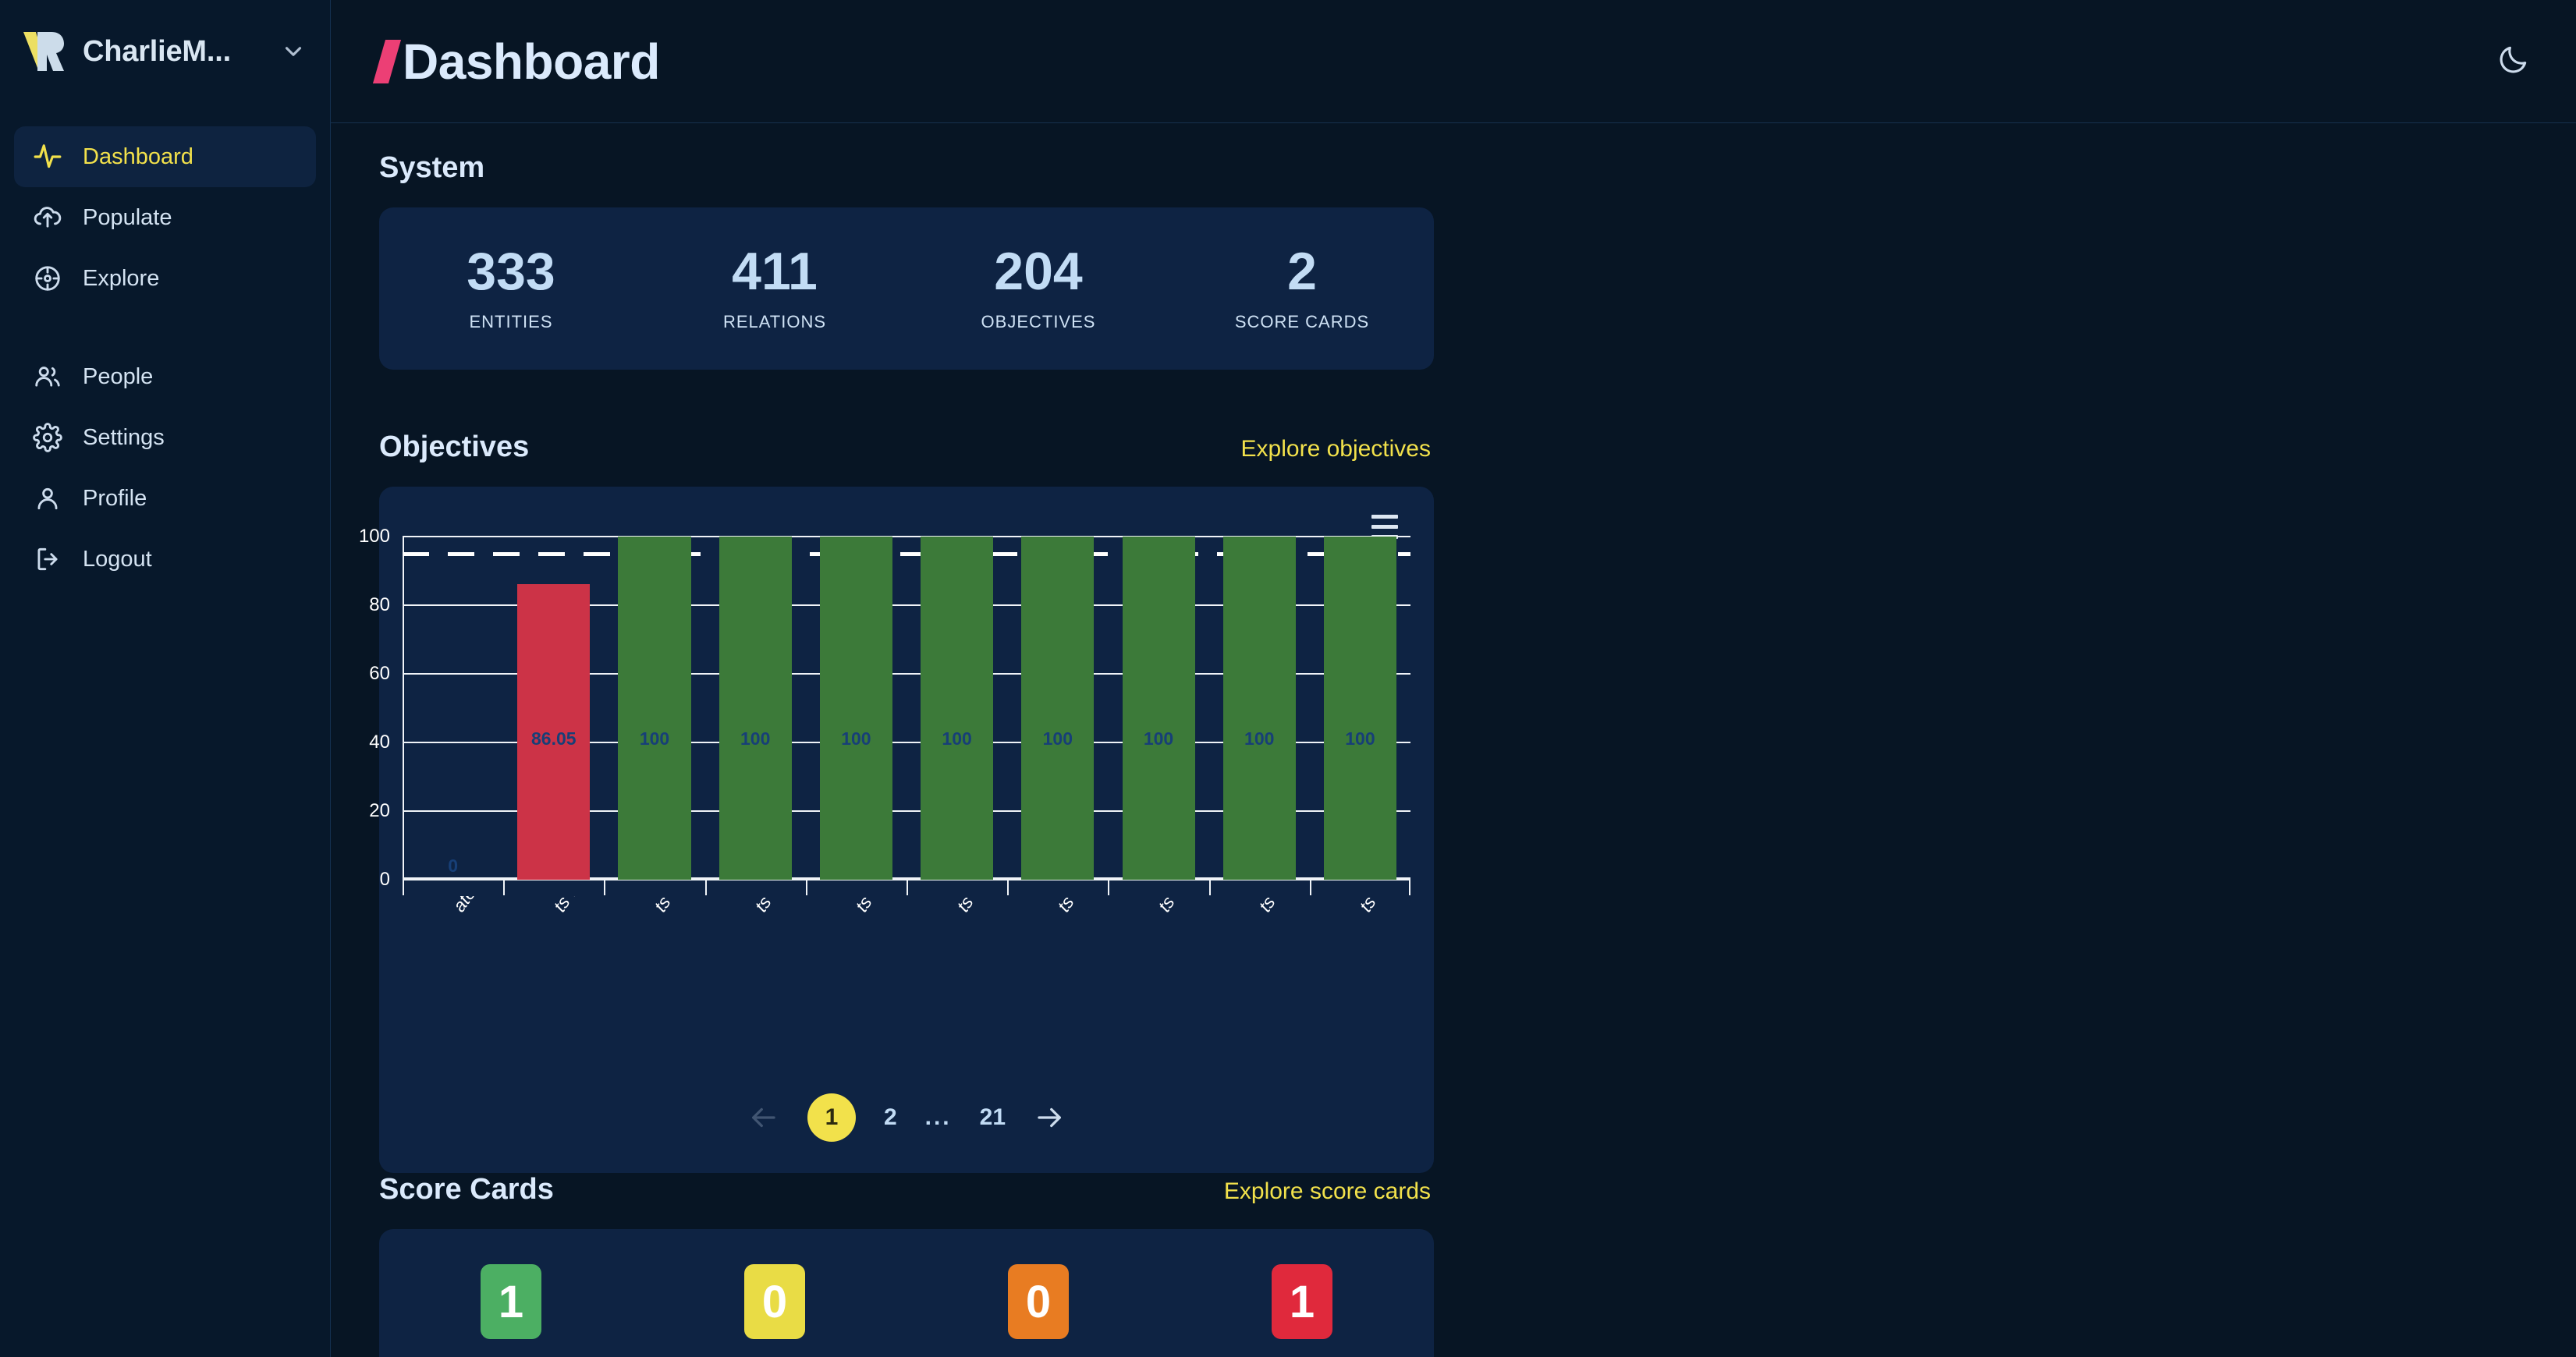 Image resolution: width=2576 pixels, height=1357 pixels. What do you see at coordinates (906, 400) in the screenshot?
I see `row-gap` at bounding box center [906, 400].